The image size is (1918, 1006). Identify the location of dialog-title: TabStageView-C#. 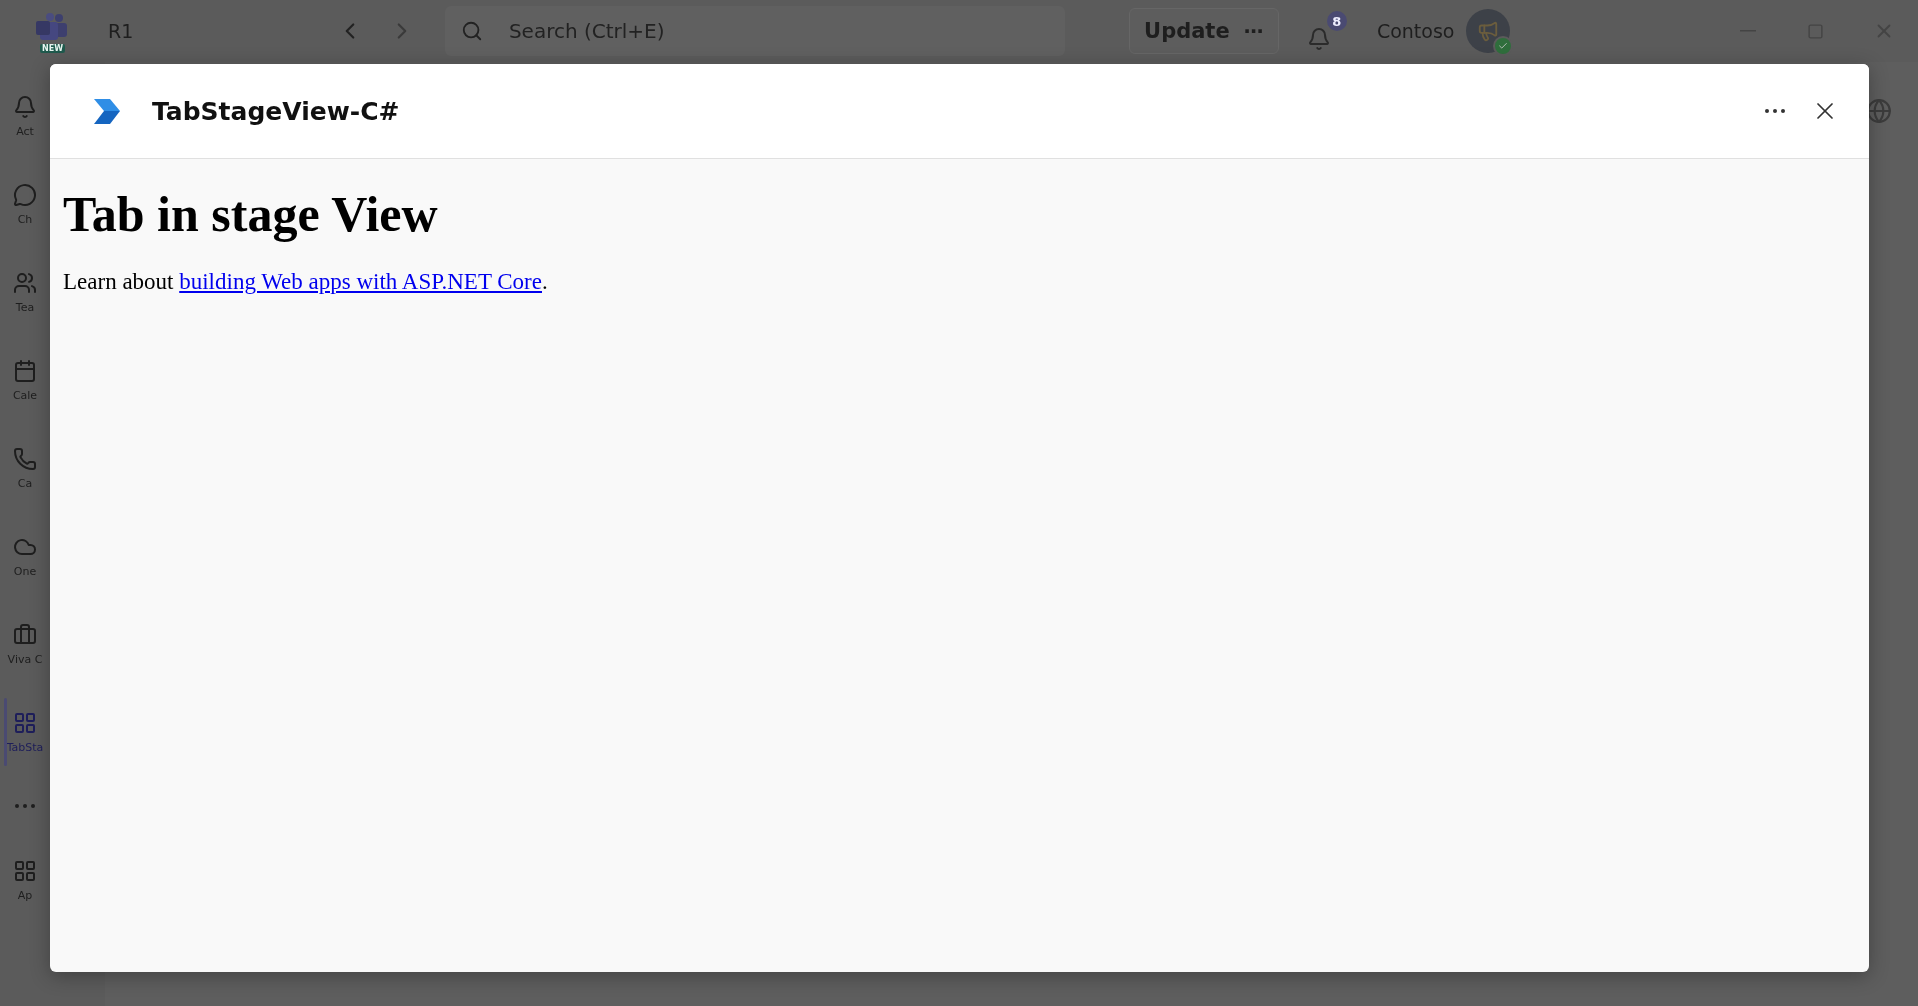
(276, 111).